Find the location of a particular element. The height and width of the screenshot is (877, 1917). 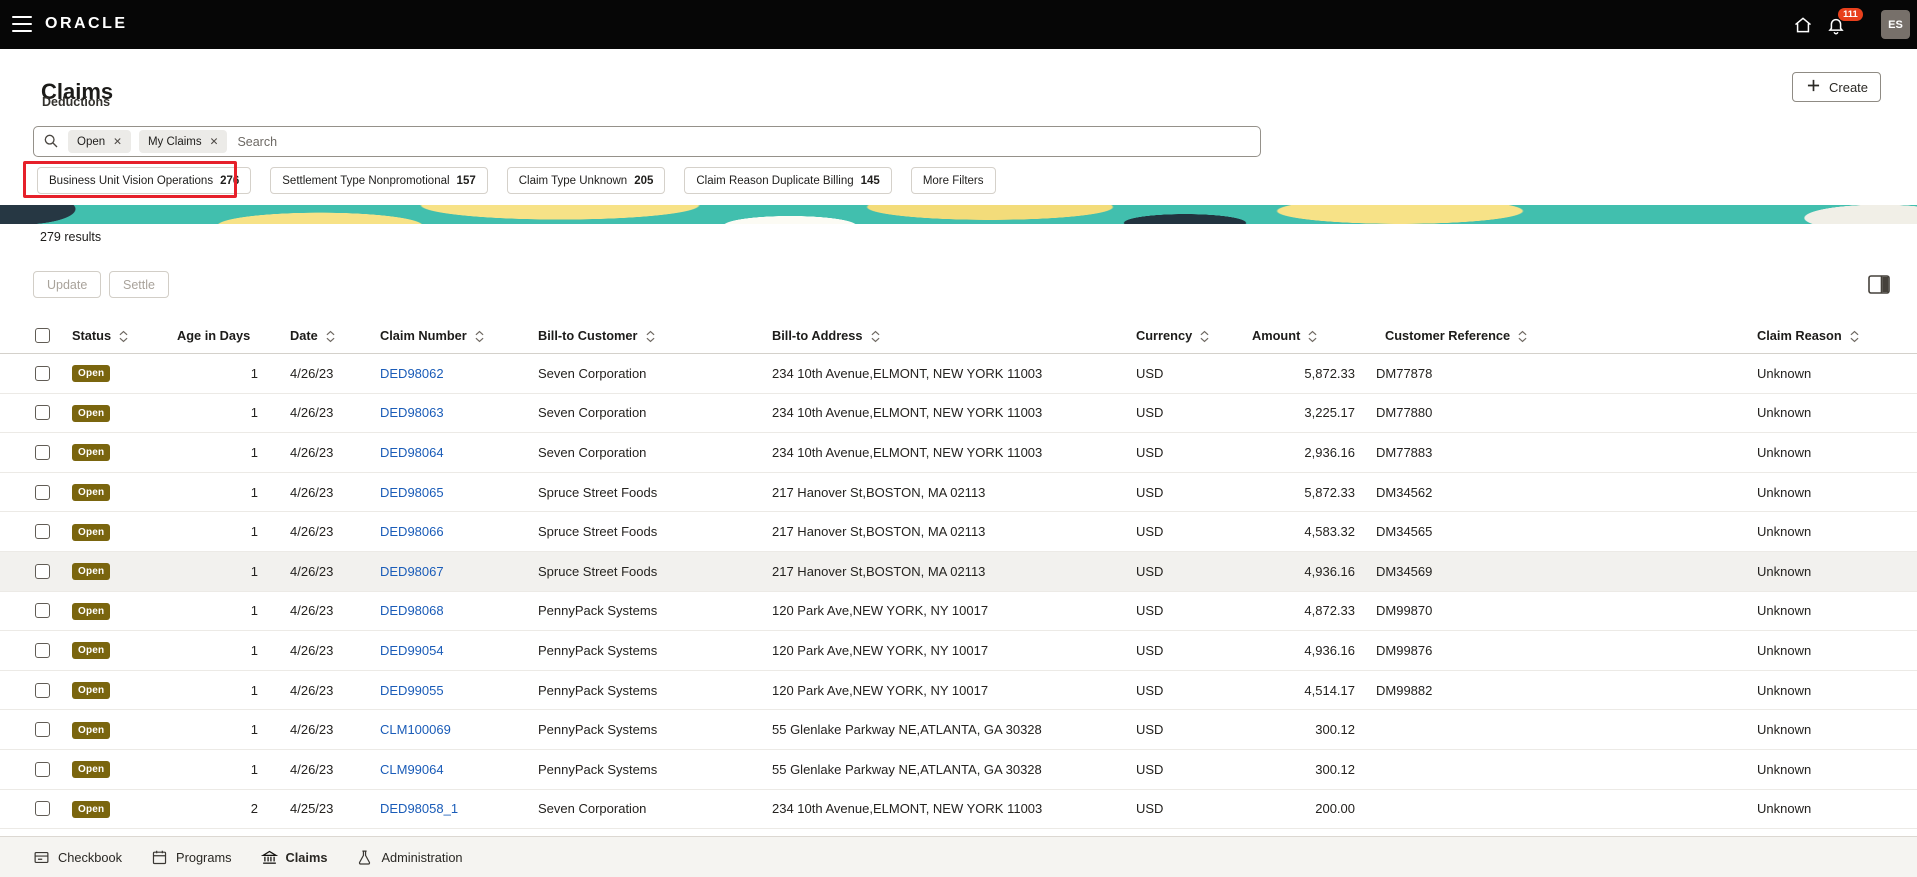

detail-panel-toggle-icon is located at coordinates (1879, 284).